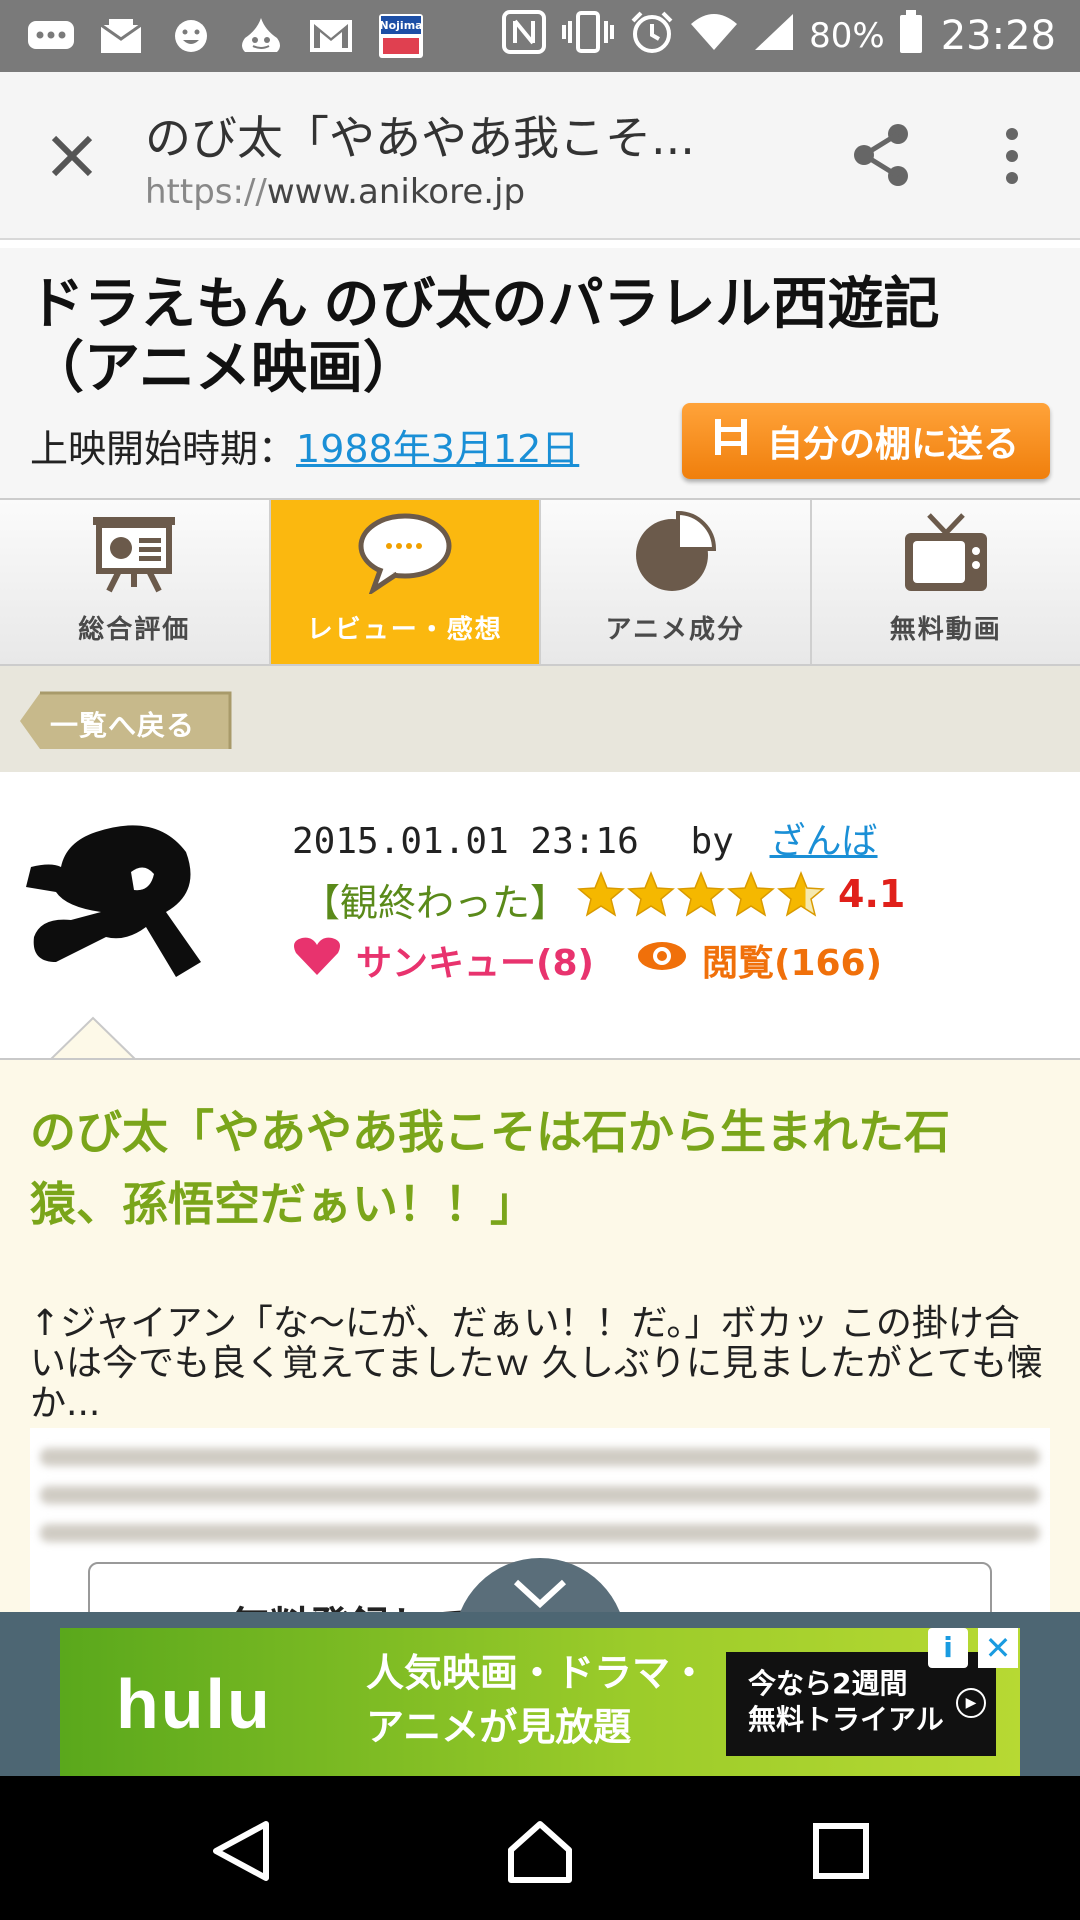 This screenshot has height=1920, width=1080. I want to click on clock: 23:28, so click(998, 36).